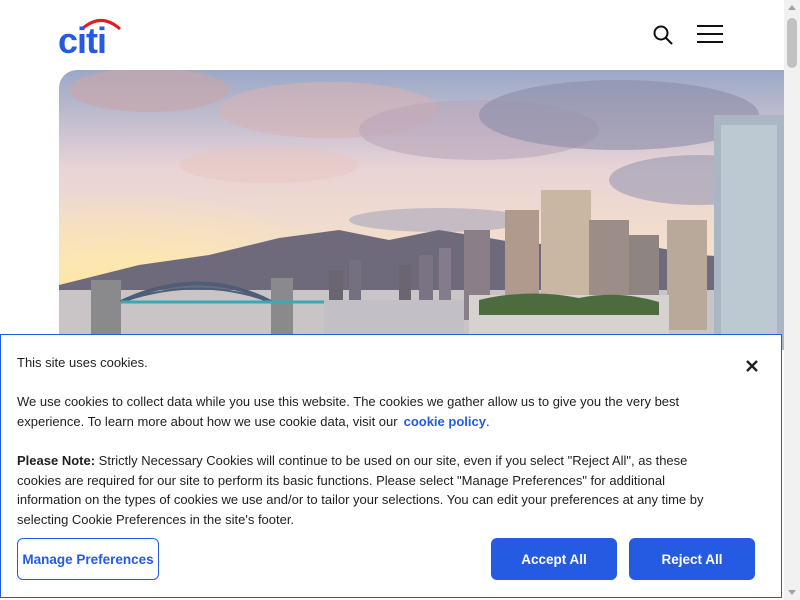 Image resolution: width=800 pixels, height=600 pixels. Describe the element at coordinates (445, 421) in the screenshot. I see `cookie-policy-link: cookie policy` at that location.